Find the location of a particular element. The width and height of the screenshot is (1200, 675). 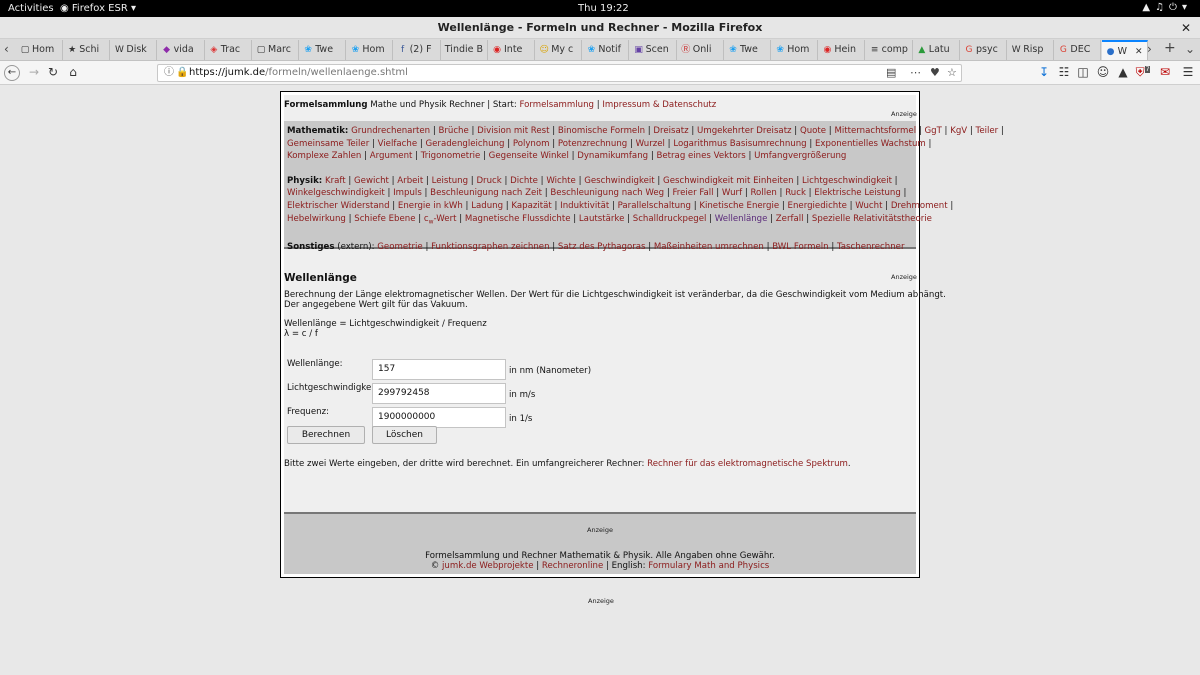

value-input: 1900000000 is located at coordinates (439, 417).